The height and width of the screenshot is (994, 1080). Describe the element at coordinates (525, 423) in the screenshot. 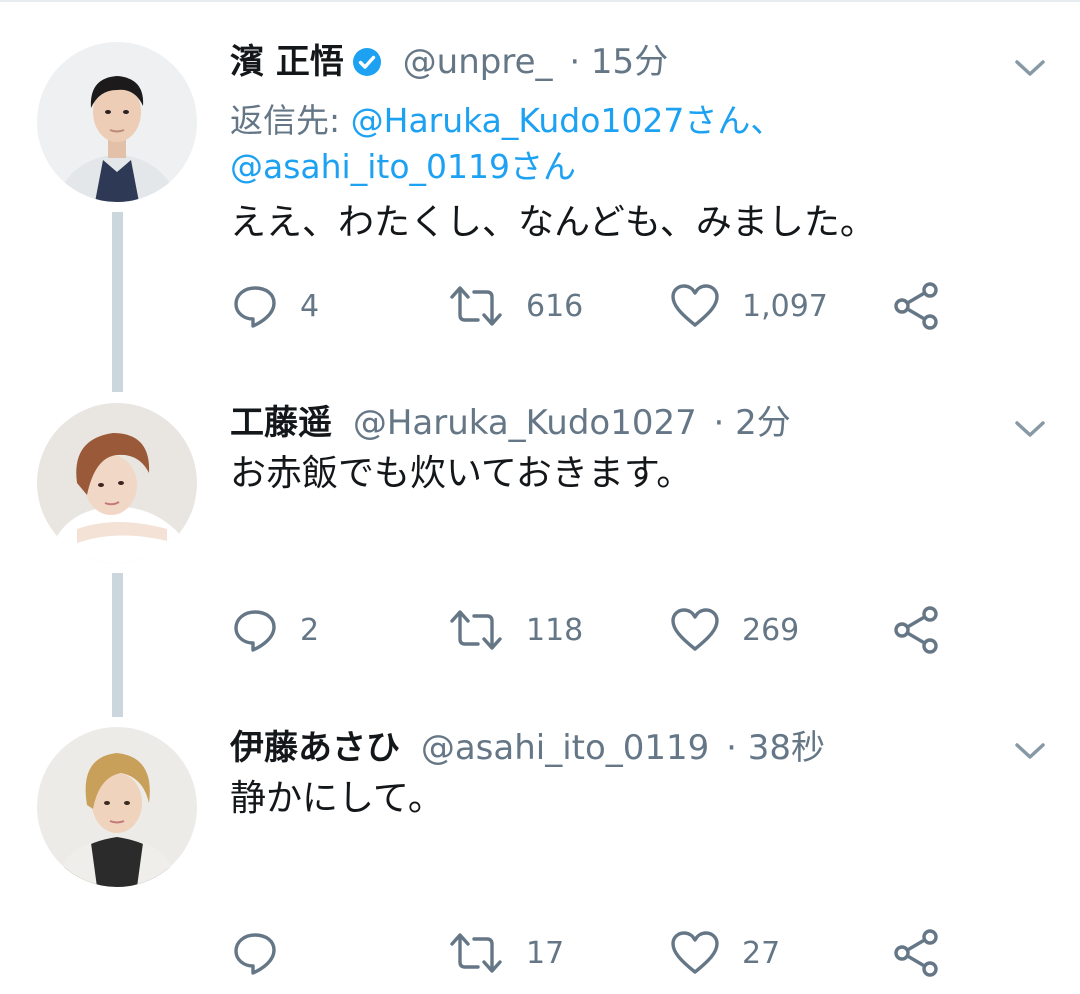

I see `handle: @Haruka_Kudo1027` at that location.